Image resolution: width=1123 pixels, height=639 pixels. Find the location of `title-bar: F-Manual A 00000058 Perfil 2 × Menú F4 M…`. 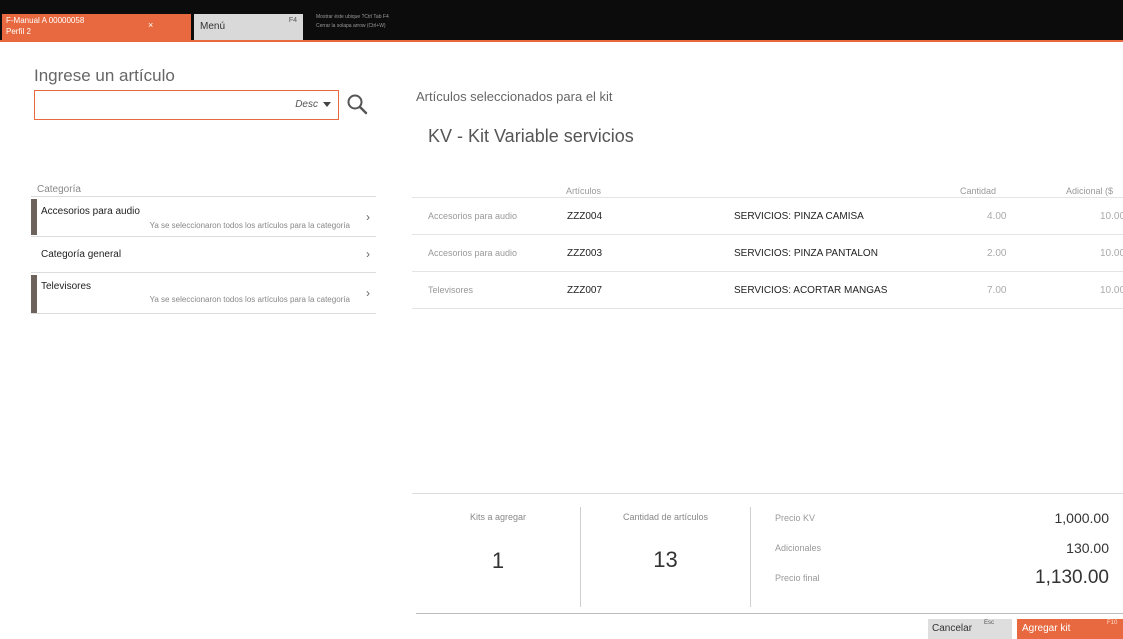

title-bar: F-Manual A 00000058 Perfil 2 × Menú F4 M… is located at coordinates (561, 21).